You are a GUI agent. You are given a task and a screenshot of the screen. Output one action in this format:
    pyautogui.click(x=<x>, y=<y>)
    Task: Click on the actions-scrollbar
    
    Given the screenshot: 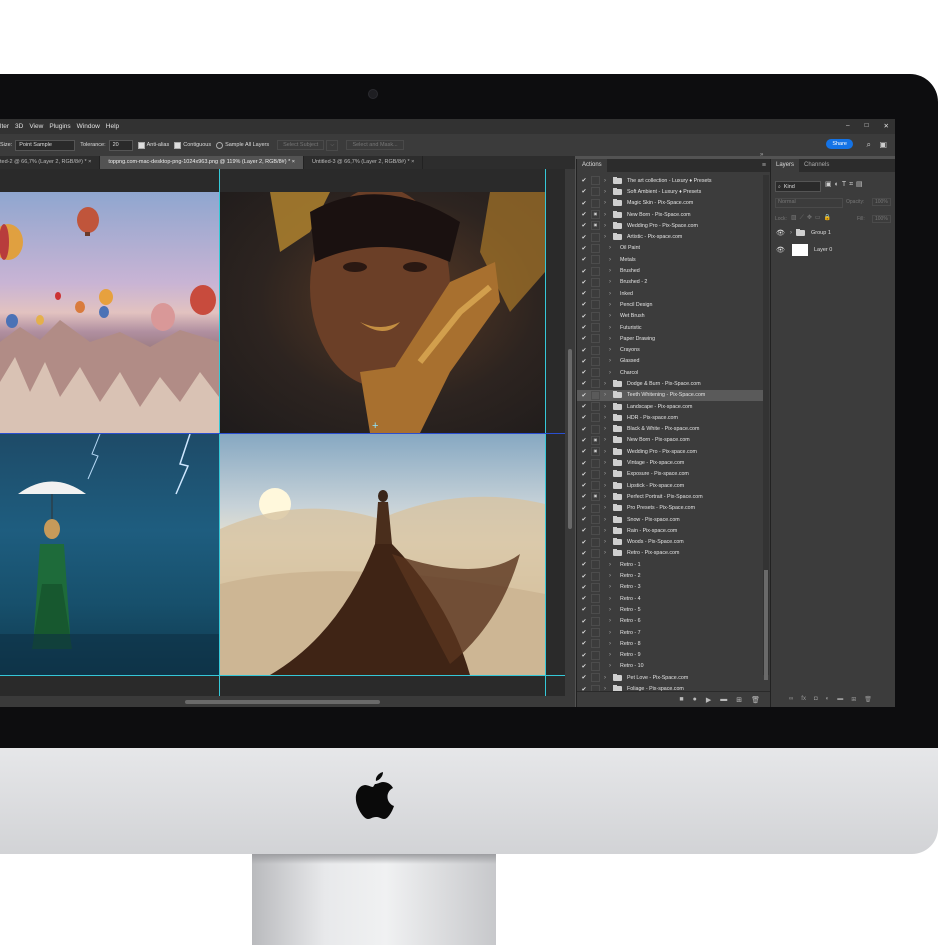 What is the action you would take?
    pyautogui.click(x=766, y=427)
    